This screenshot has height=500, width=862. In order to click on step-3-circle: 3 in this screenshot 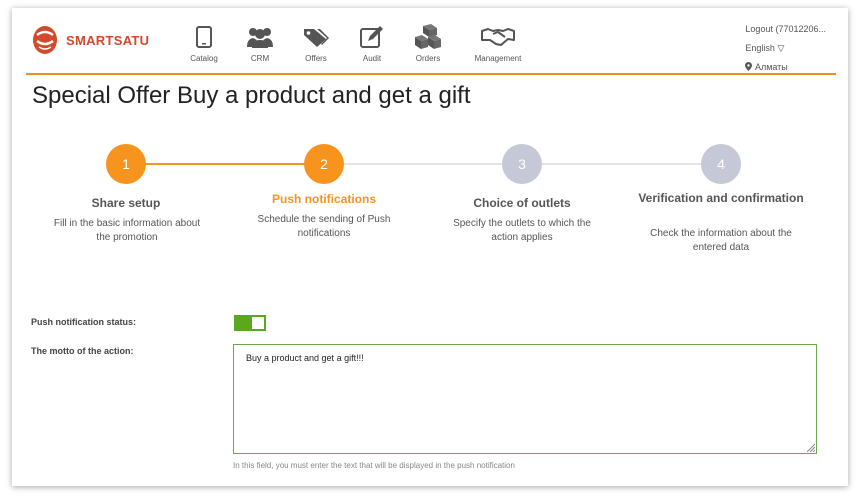, I will do `click(522, 164)`.